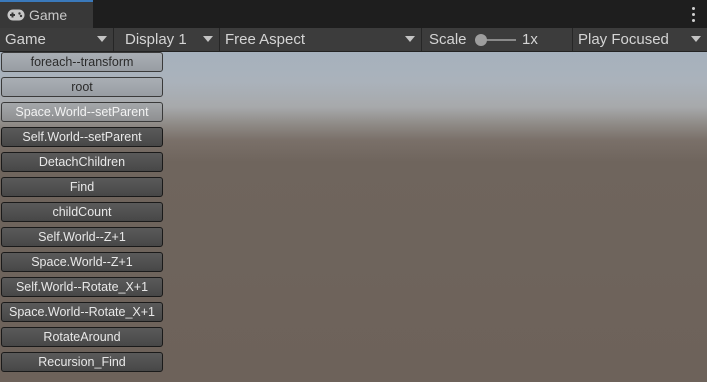 The width and height of the screenshot is (707, 382). I want to click on play-mode-select-label: Play Focused, so click(623, 39).